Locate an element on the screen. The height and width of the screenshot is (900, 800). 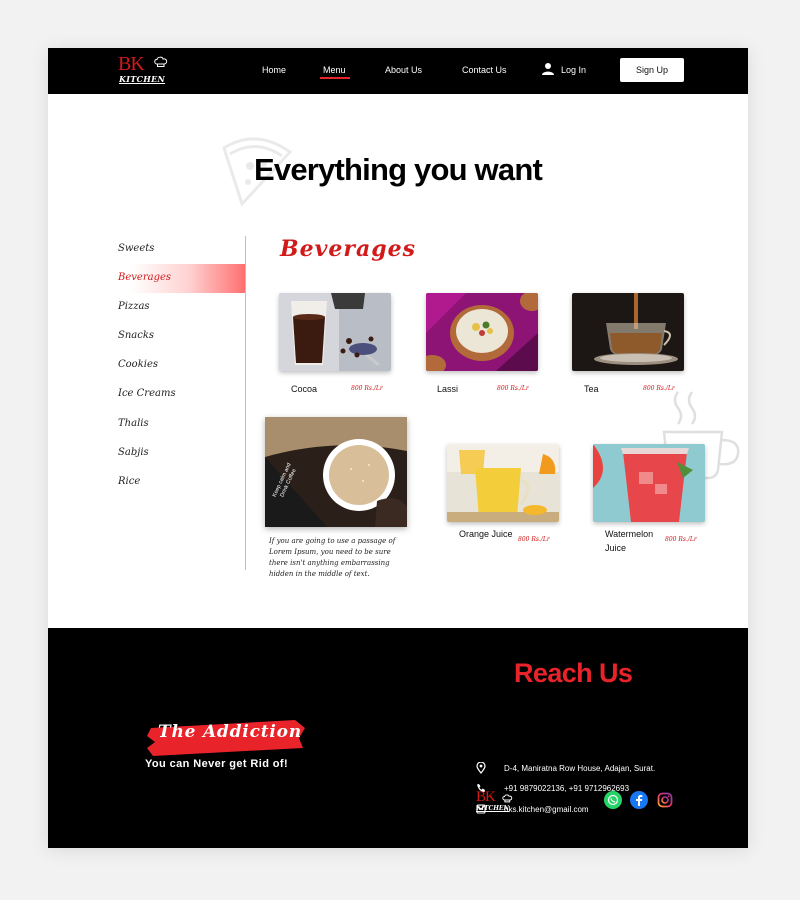
nav-active-underline is located at coordinates (335, 78).